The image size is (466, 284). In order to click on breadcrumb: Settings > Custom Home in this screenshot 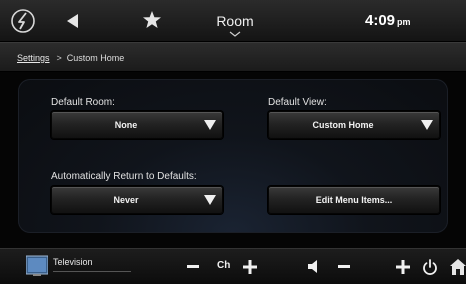, I will do `click(233, 57)`.